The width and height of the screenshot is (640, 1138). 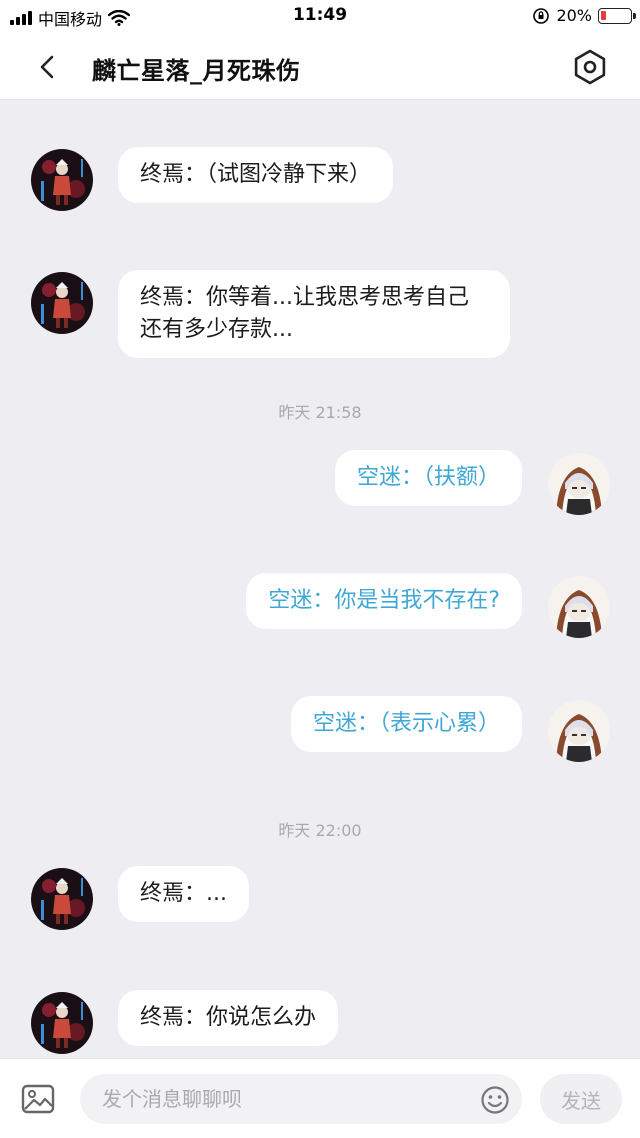 I want to click on orientation-lock-icon, so click(x=541, y=15).